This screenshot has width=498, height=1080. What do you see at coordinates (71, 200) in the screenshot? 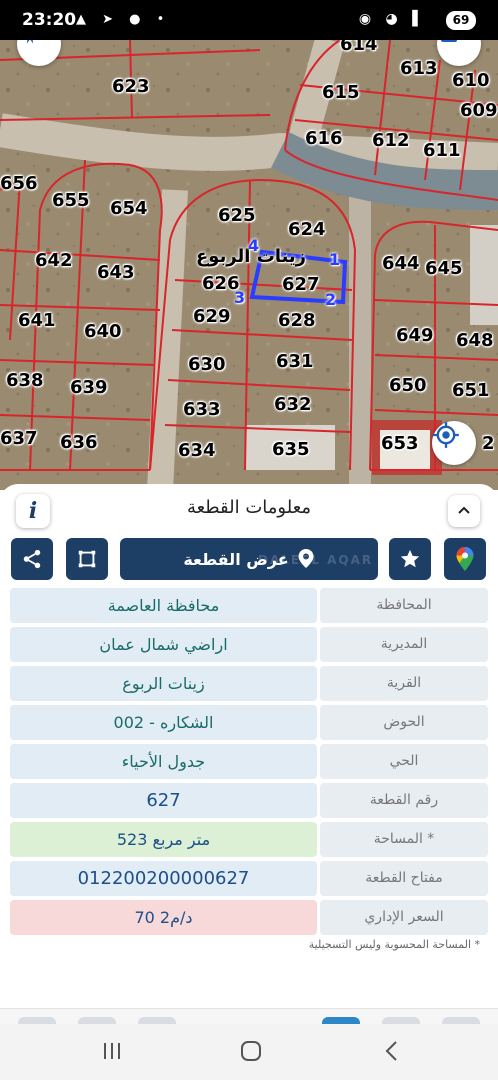
I see `plot-label: 655` at bounding box center [71, 200].